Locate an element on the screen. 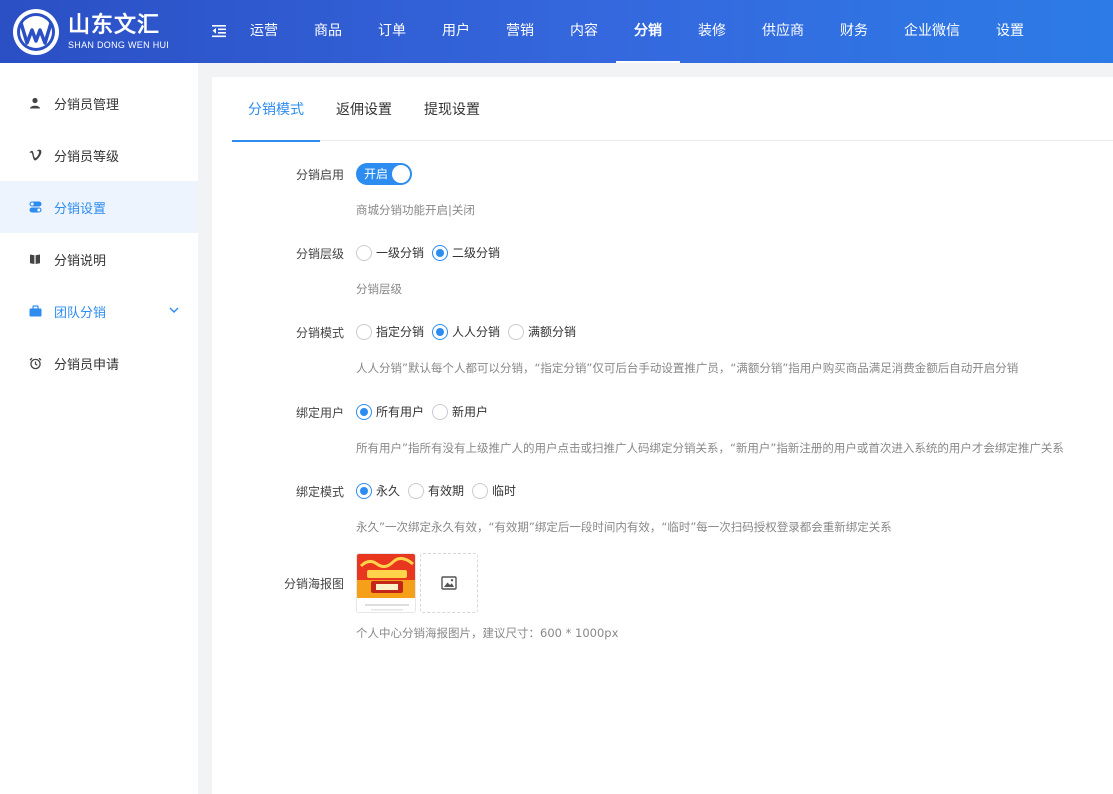 The width and height of the screenshot is (1113, 794). sidebar-item-team-distribution: 团队分销 is located at coordinates (99, 311).